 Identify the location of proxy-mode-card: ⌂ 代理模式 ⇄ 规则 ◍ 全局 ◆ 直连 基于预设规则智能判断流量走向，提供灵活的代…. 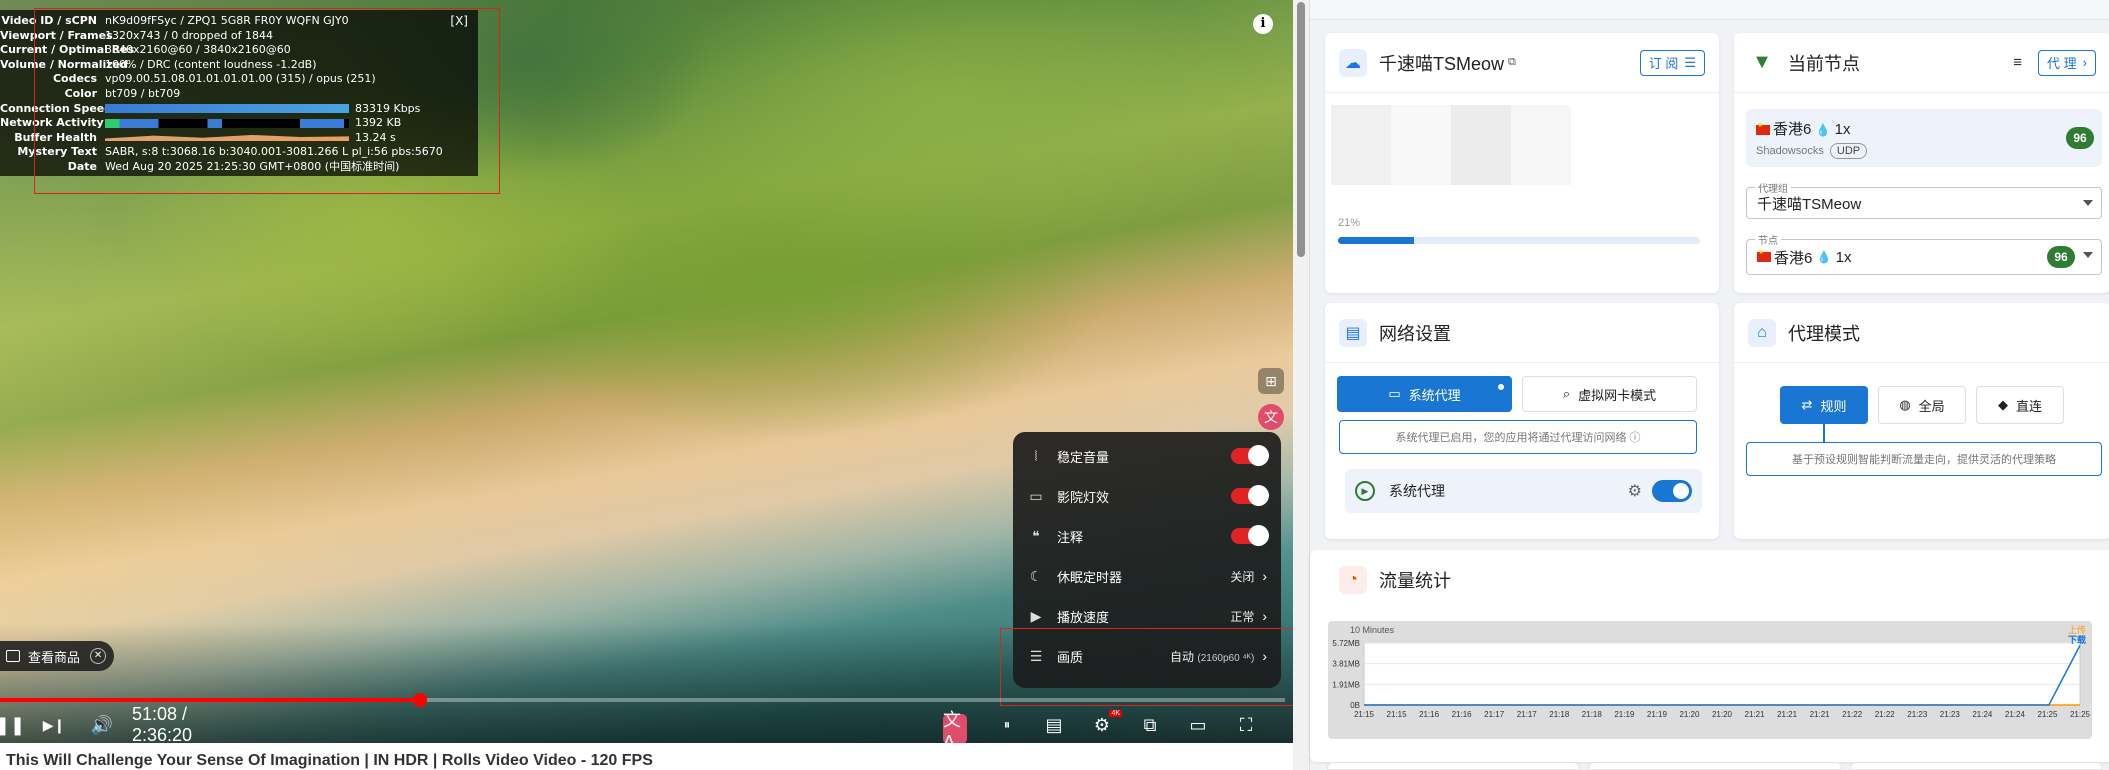
(1921, 421).